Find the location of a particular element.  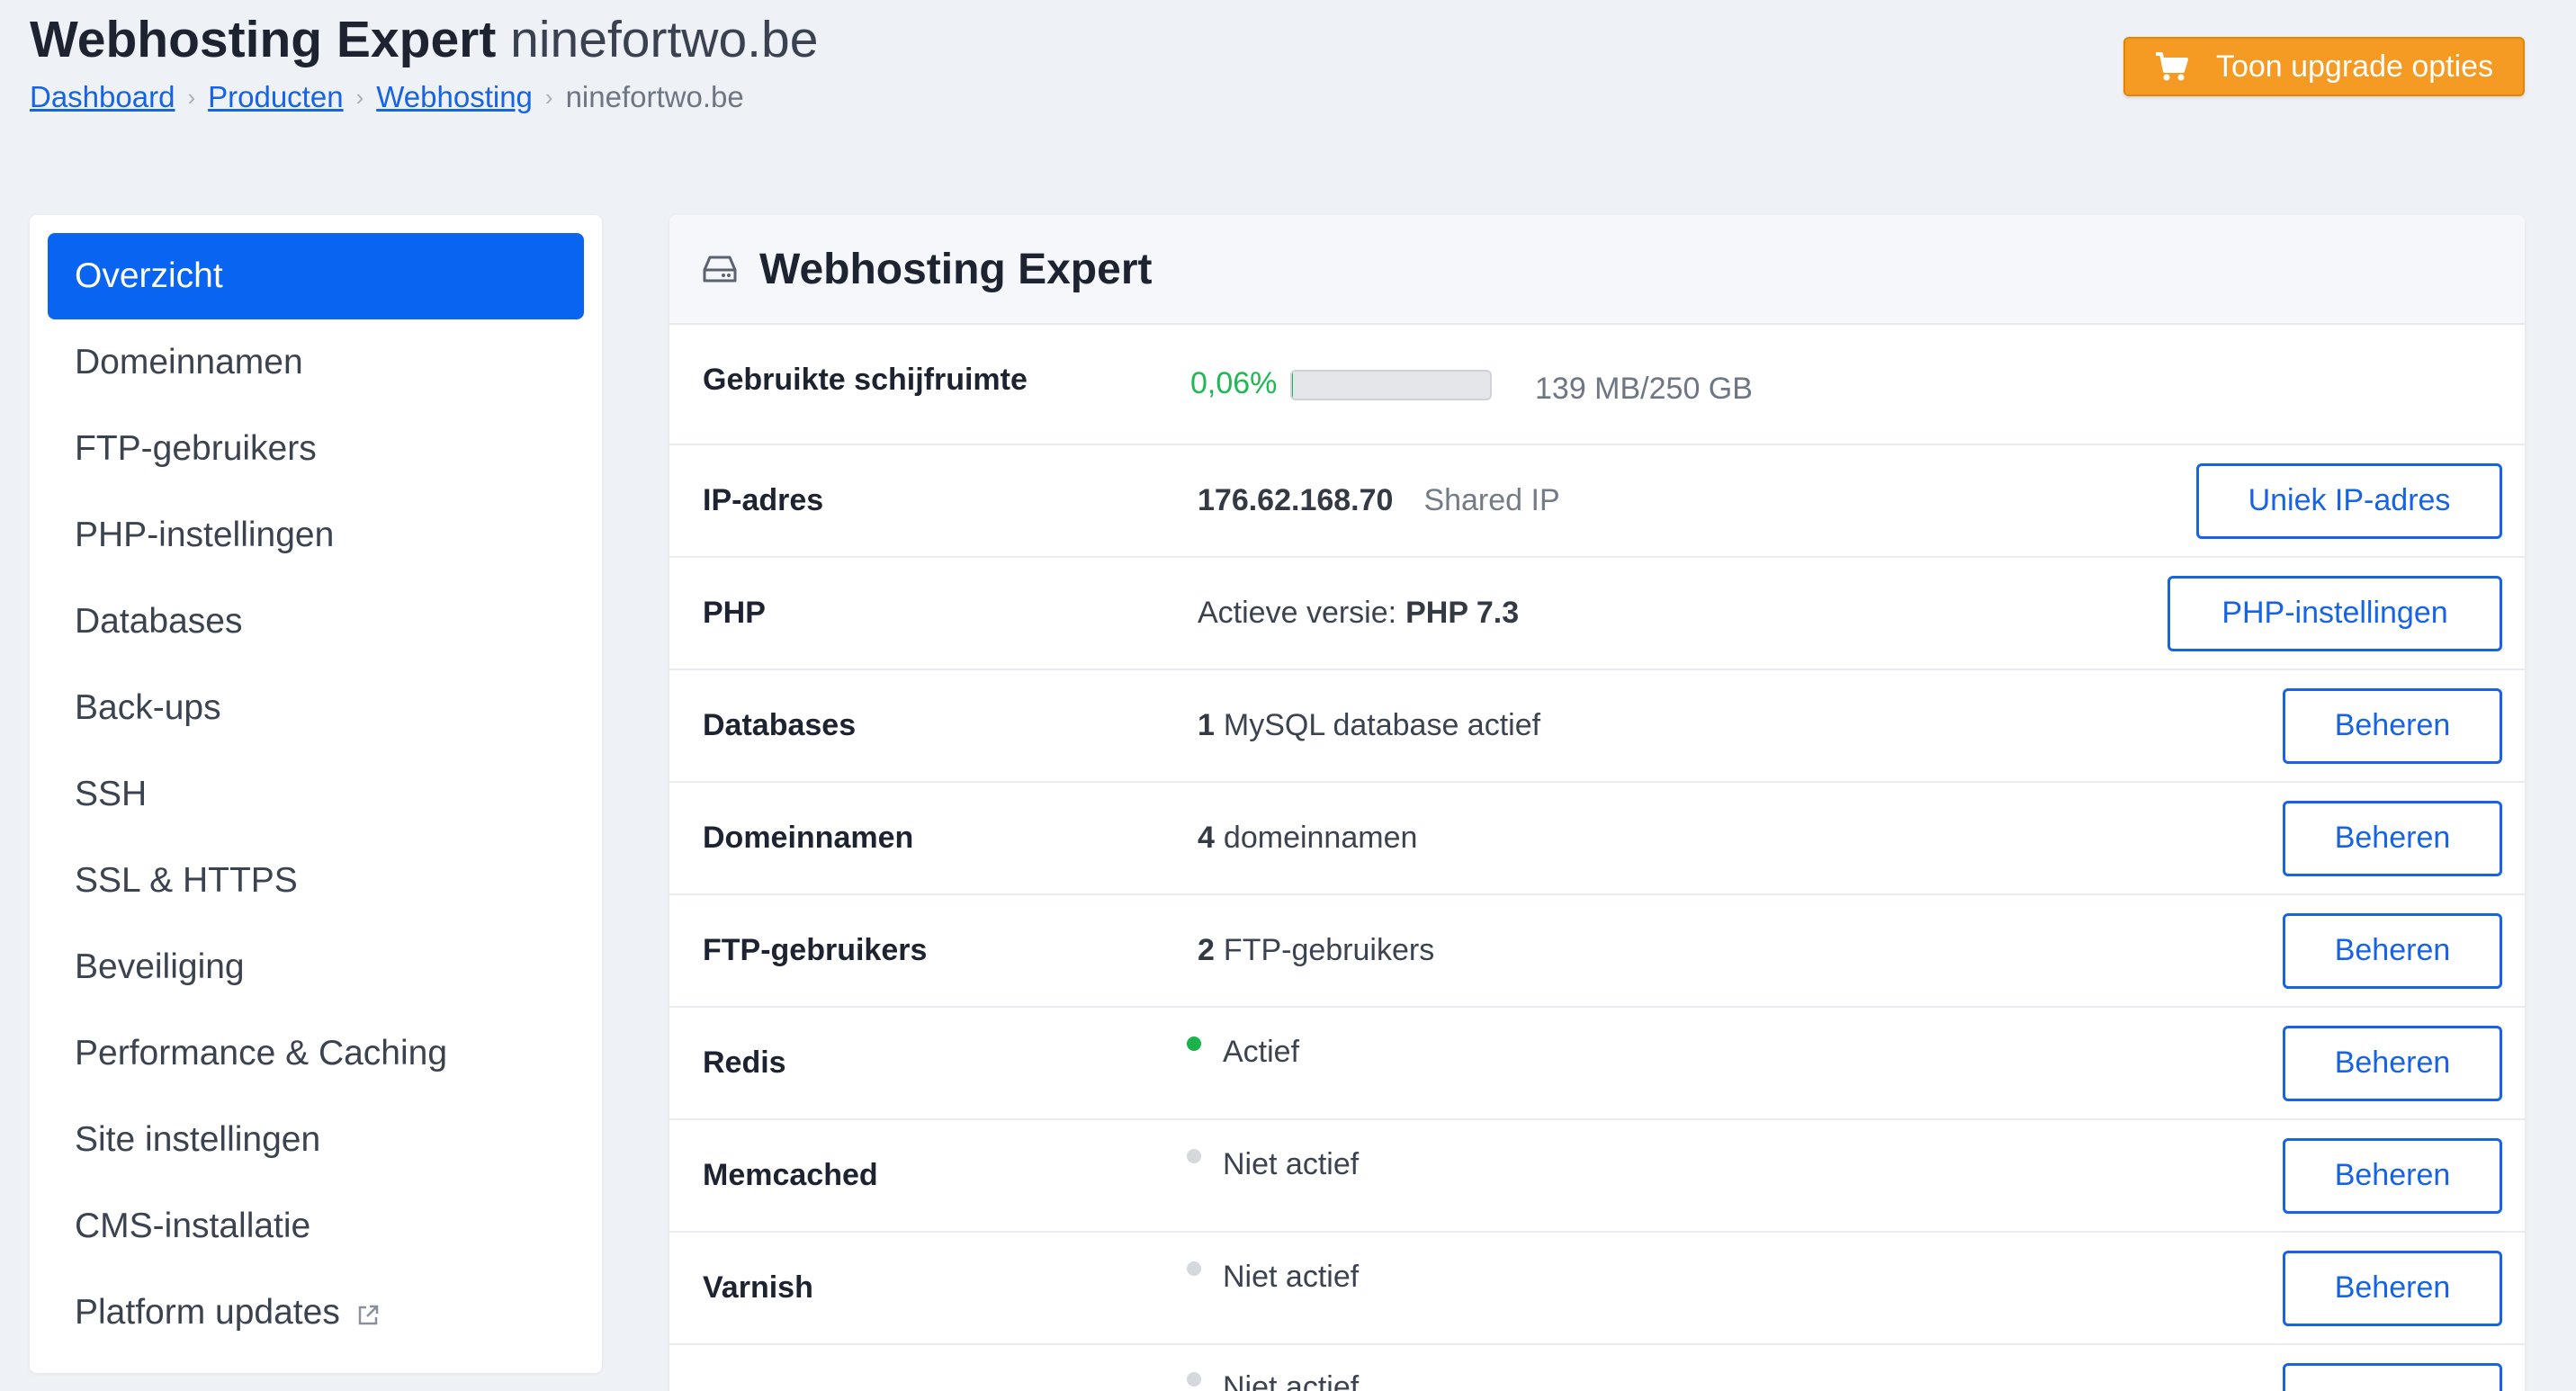

breadcrumb-producten: Producten is located at coordinates (275, 97).